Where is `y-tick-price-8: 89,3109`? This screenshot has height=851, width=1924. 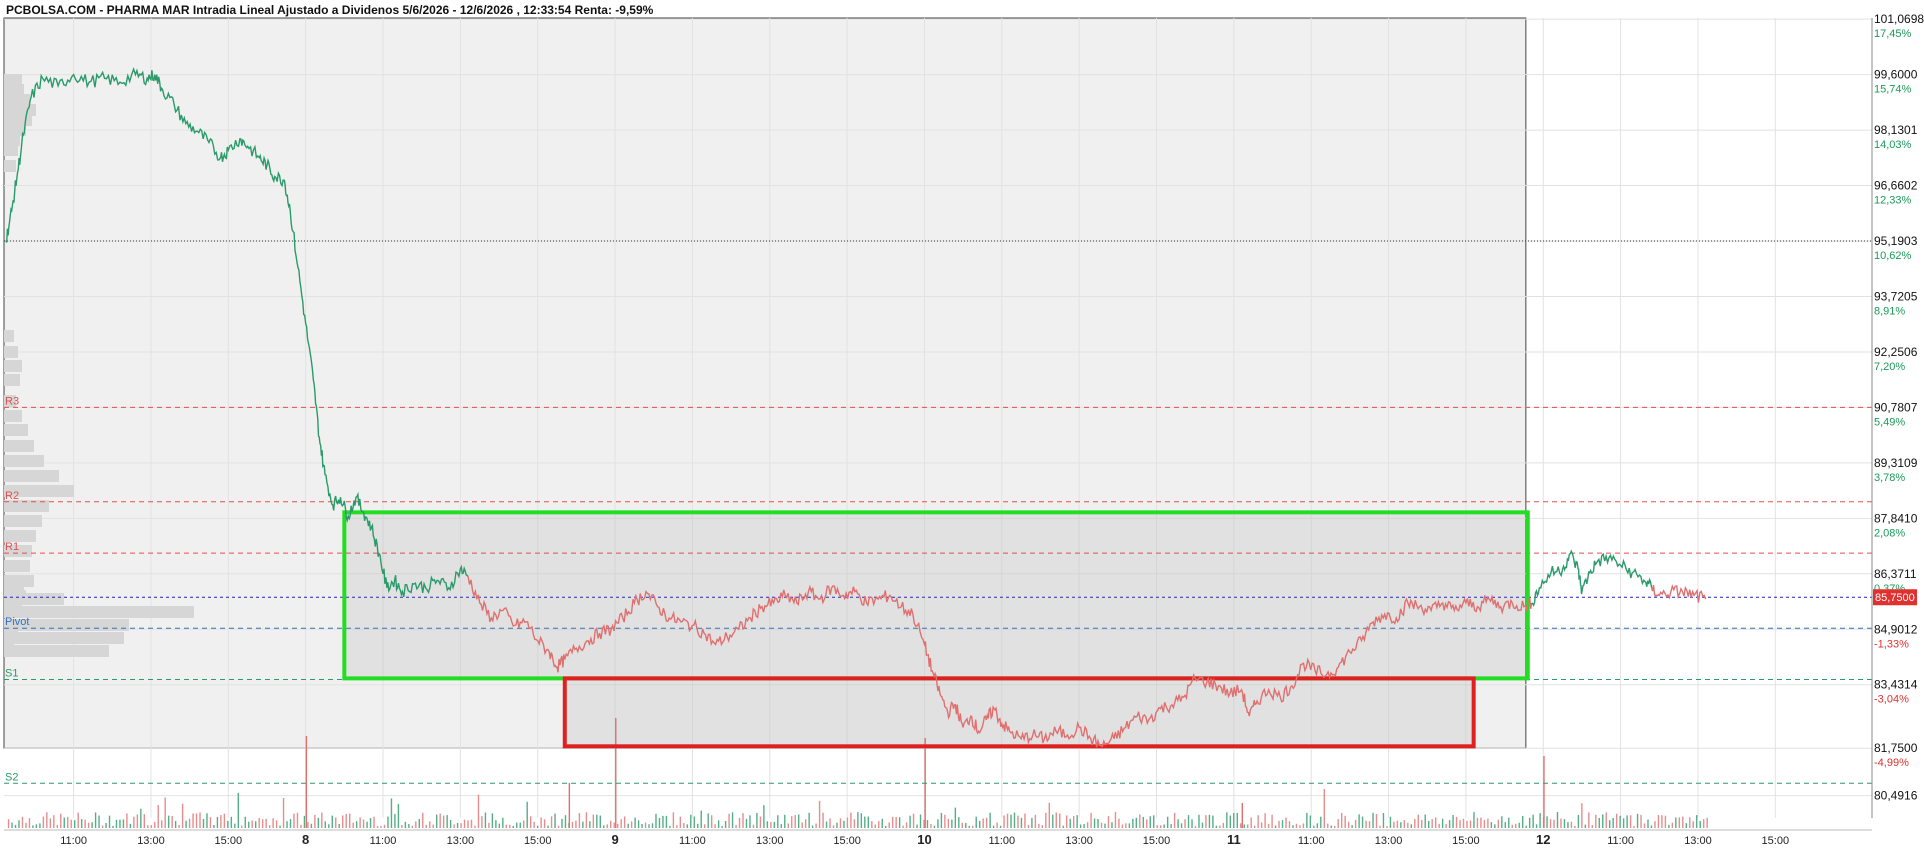 y-tick-price-8: 89,3109 is located at coordinates (1896, 463).